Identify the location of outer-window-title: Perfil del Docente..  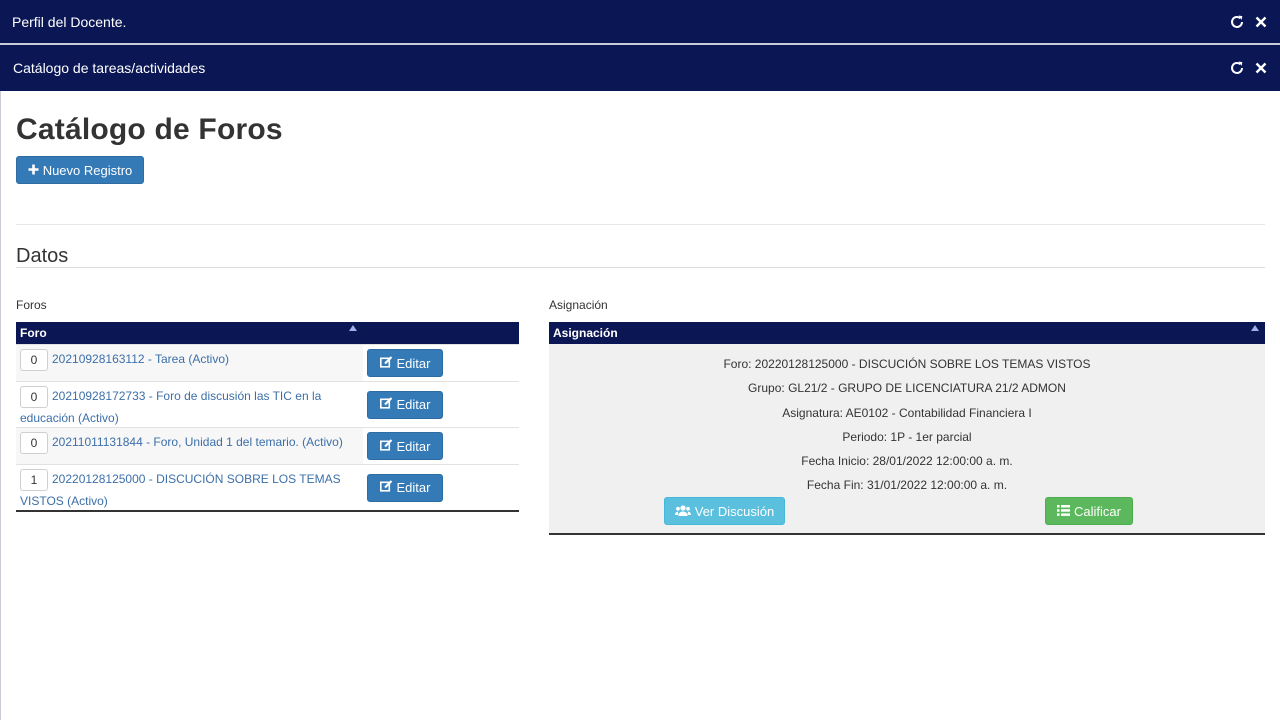
(69, 21).